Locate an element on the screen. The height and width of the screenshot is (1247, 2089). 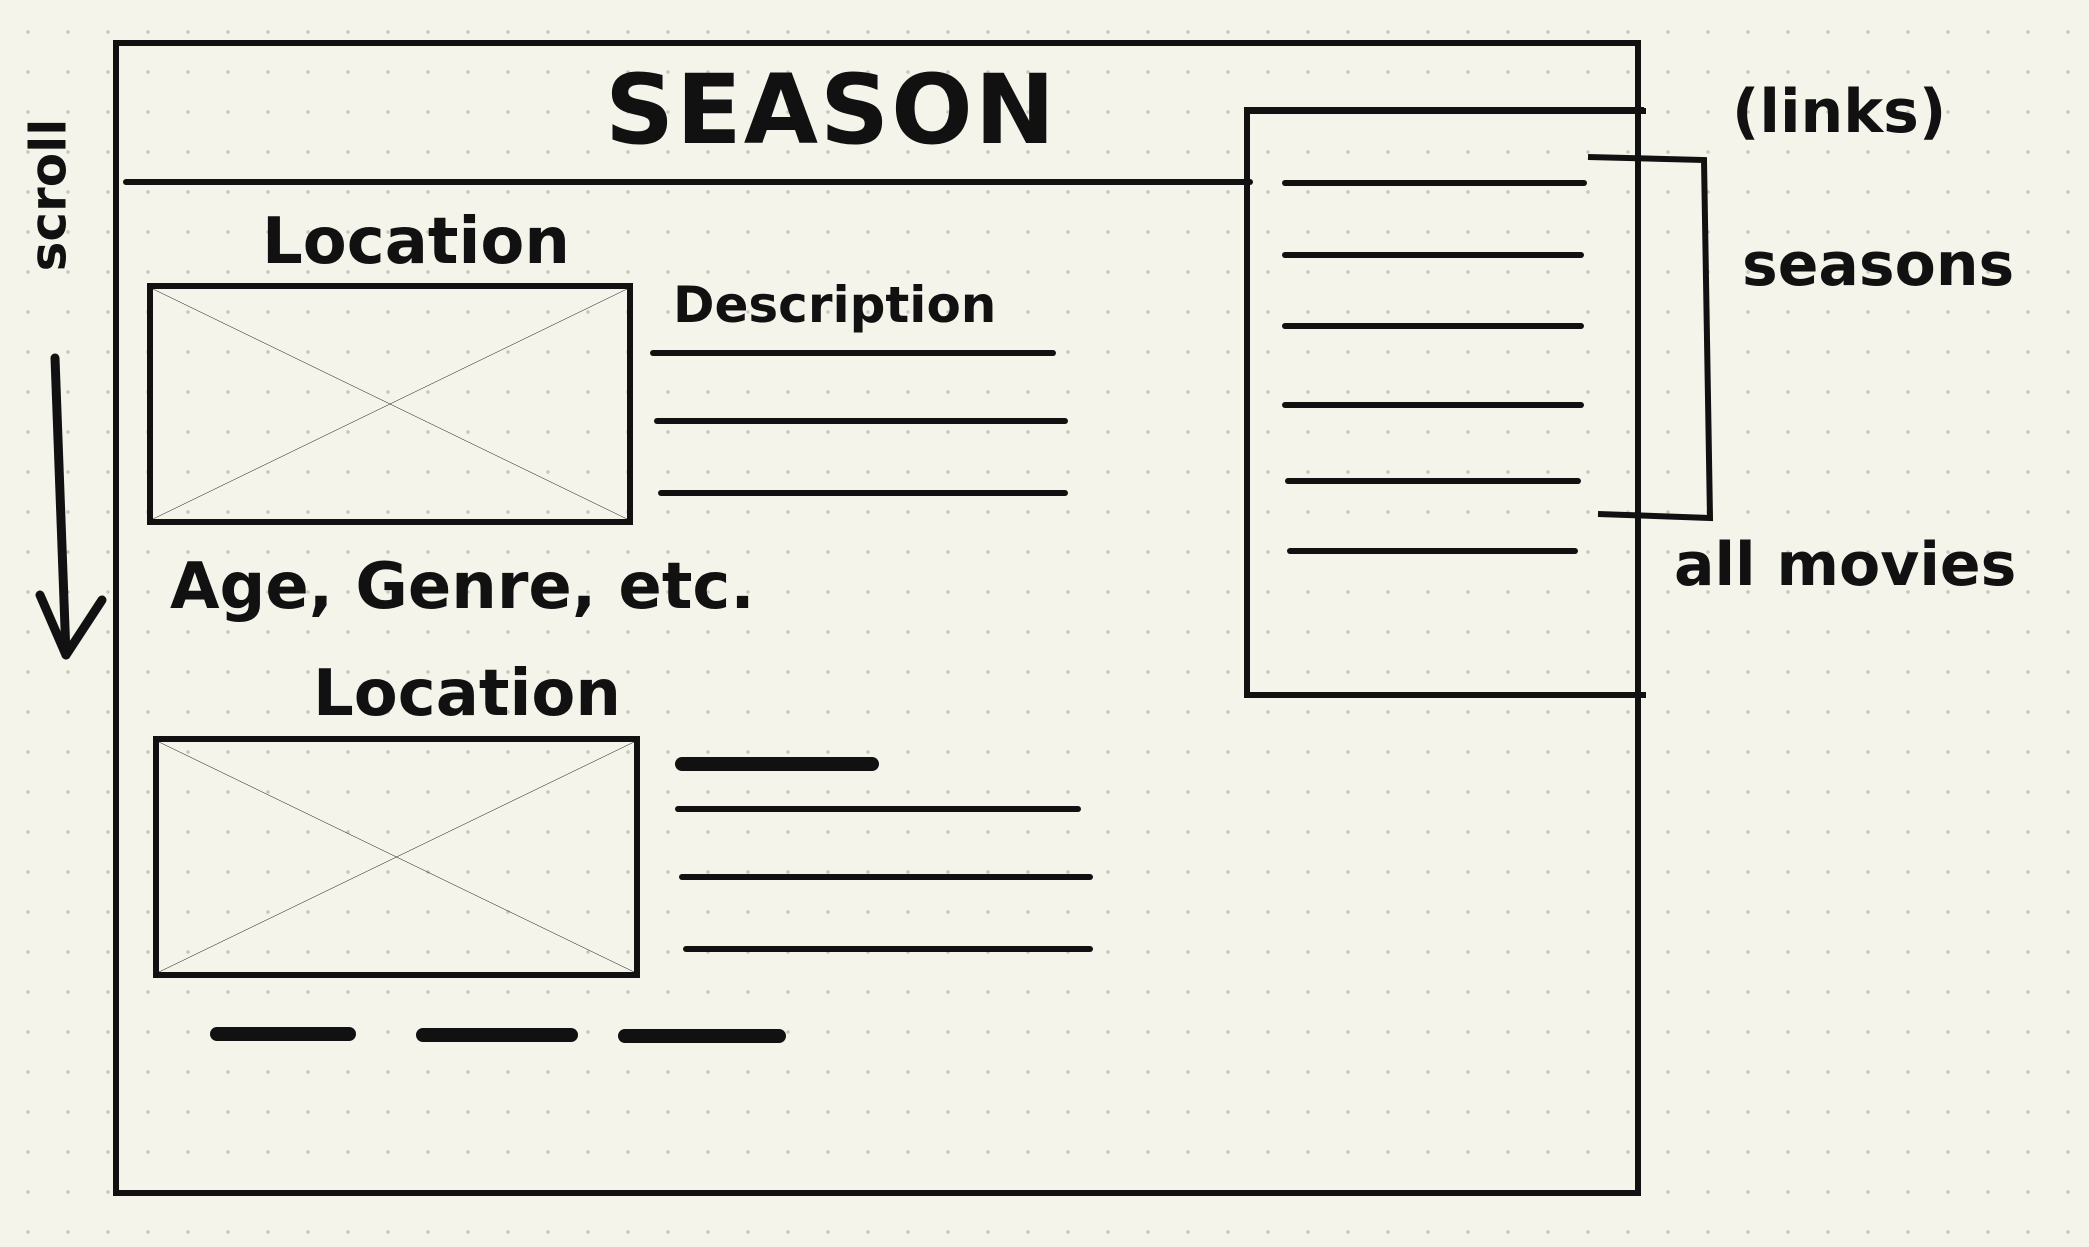
metadata-label: Age, Genre, etc. is located at coordinates (462, 587).